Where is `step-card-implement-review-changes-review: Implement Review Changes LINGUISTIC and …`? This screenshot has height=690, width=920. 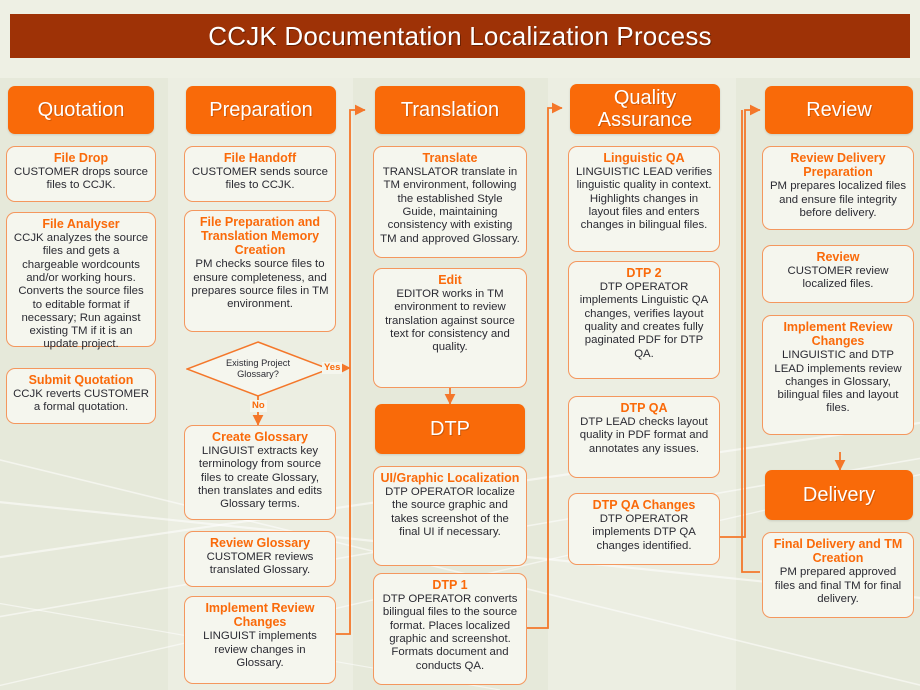
step-card-implement-review-changes-review: Implement Review Changes LINGUISTIC and … is located at coordinates (838, 375).